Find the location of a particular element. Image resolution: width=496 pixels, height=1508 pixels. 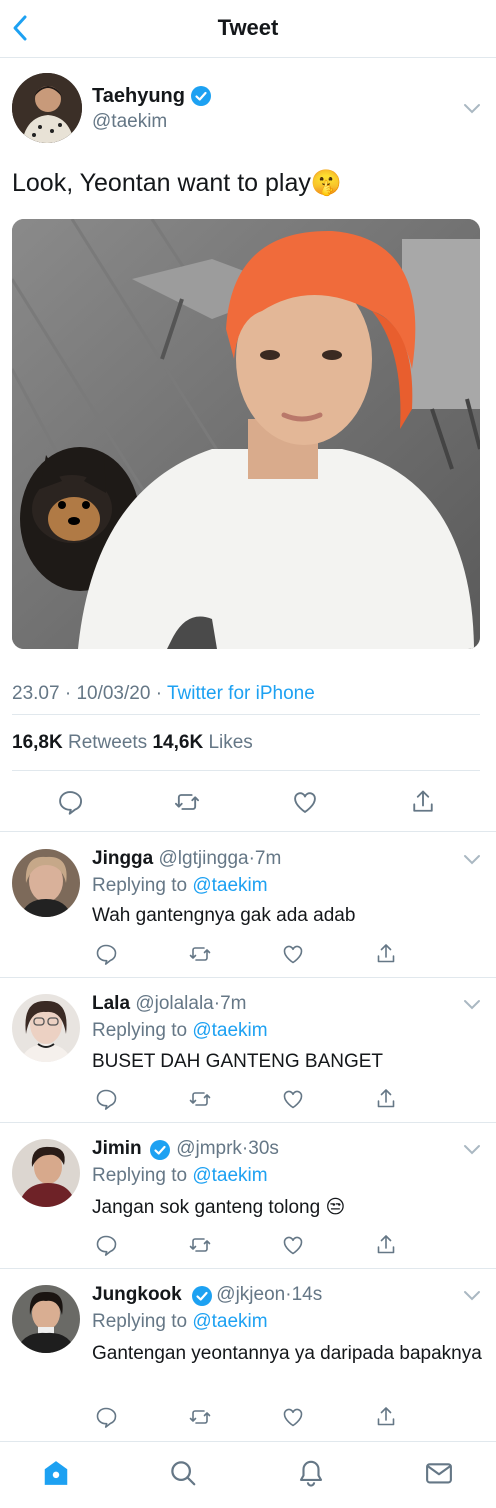

author-handle: @taekim is located at coordinates (129, 122).